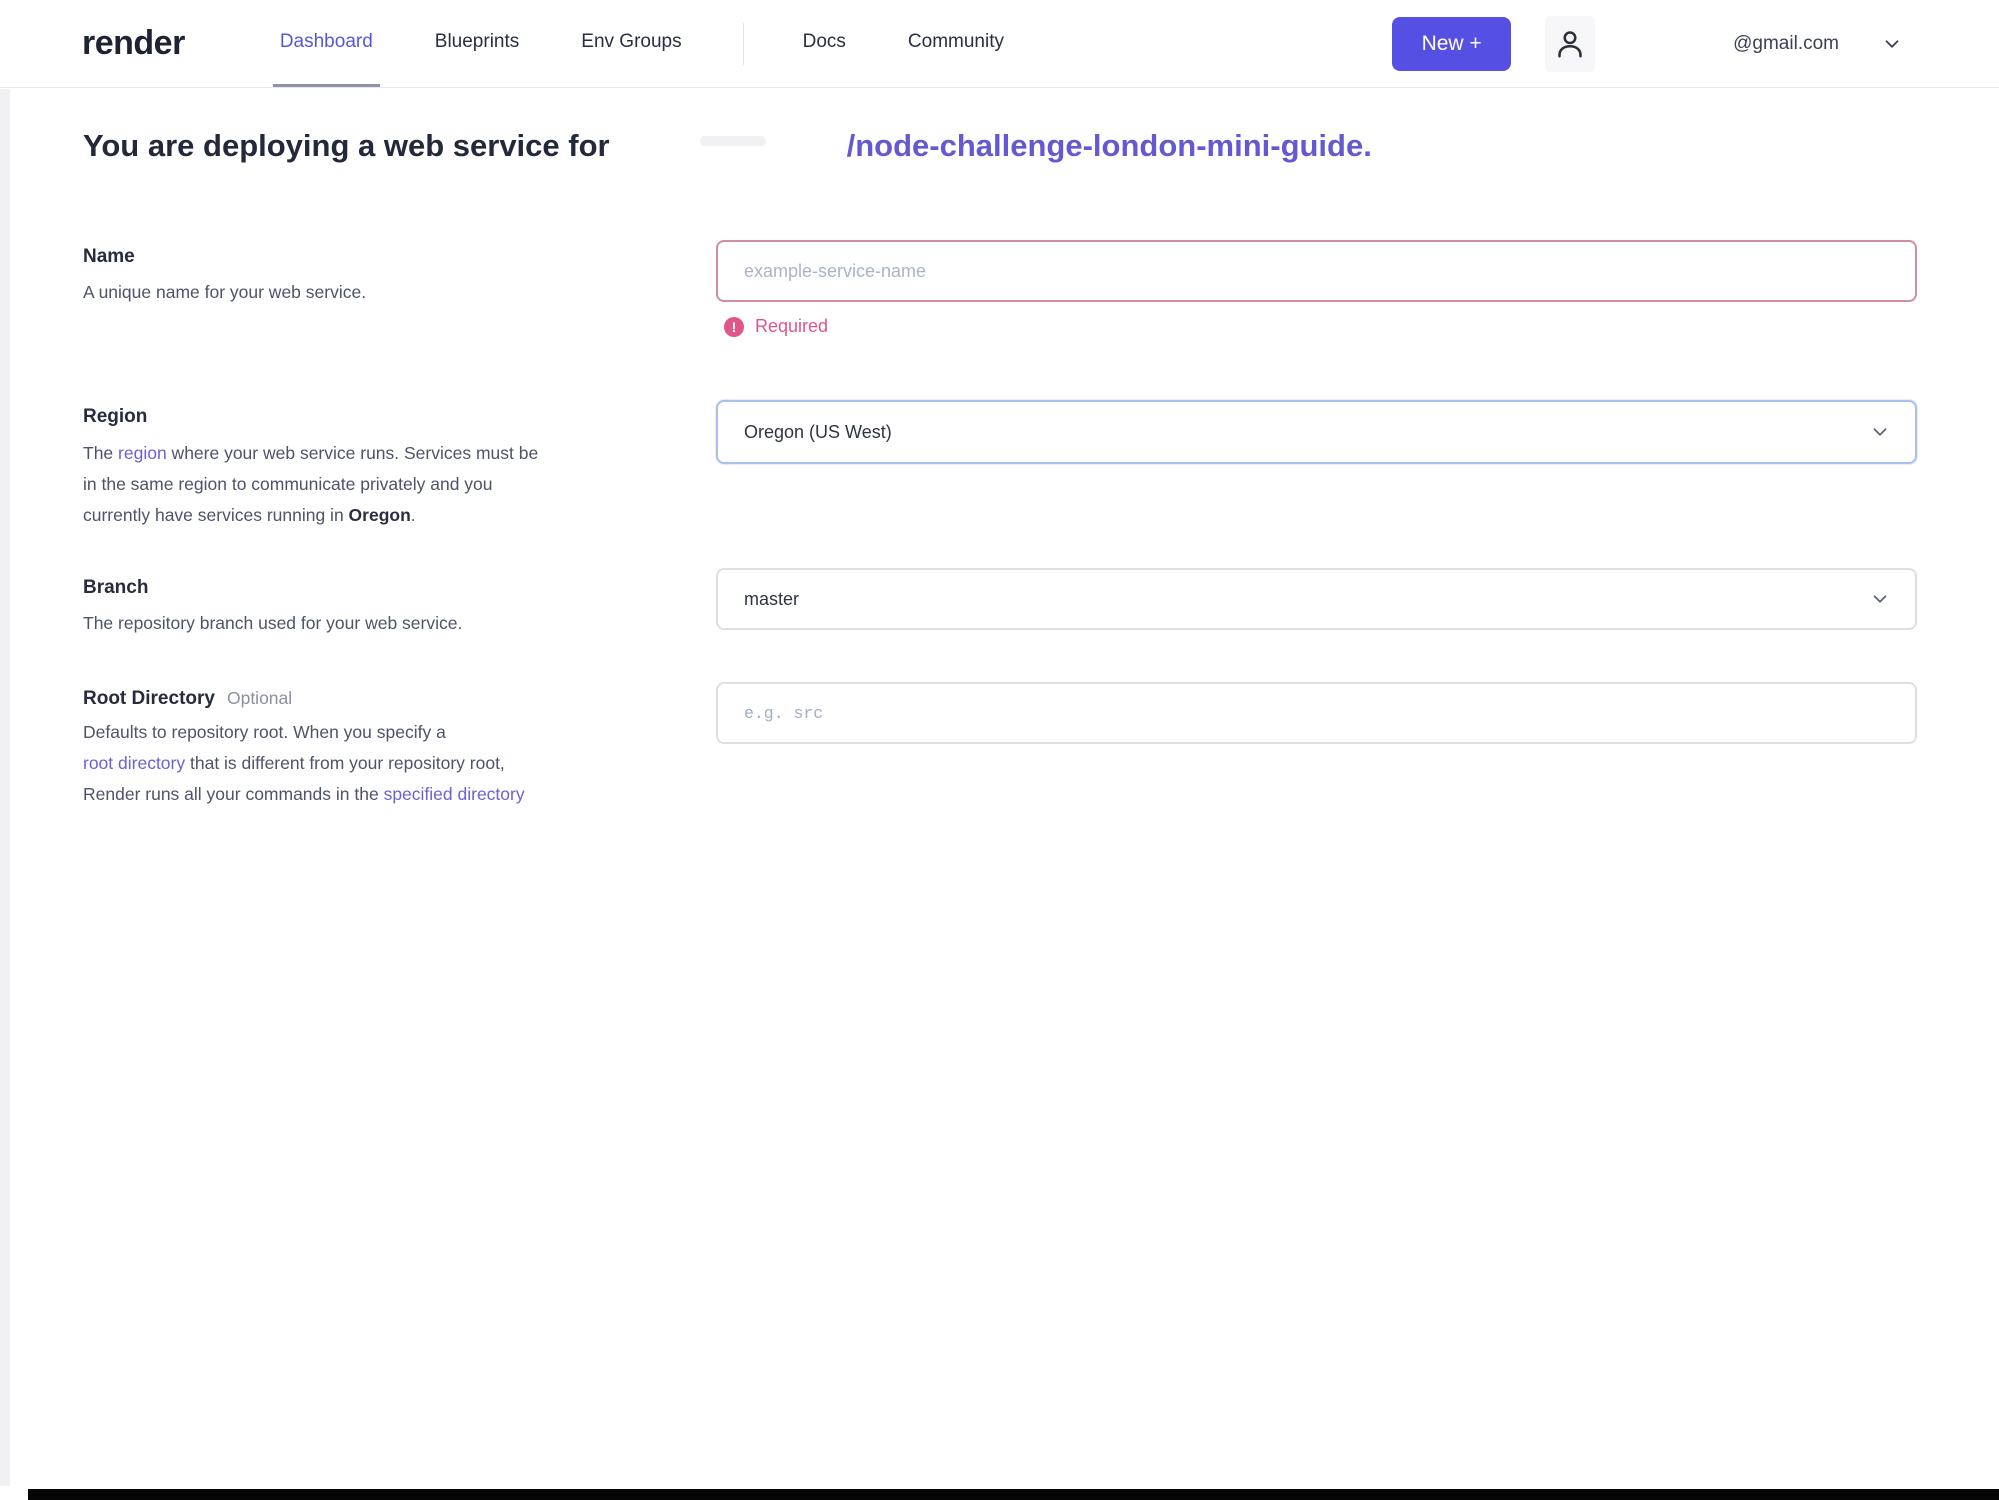 Image resolution: width=1999 pixels, height=1500 pixels. I want to click on window-left-edge, so click(5, 787).